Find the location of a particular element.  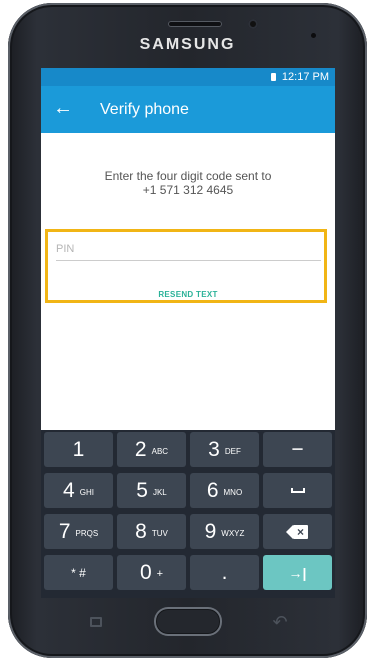

key-0: 0 + is located at coordinates (151, 572).